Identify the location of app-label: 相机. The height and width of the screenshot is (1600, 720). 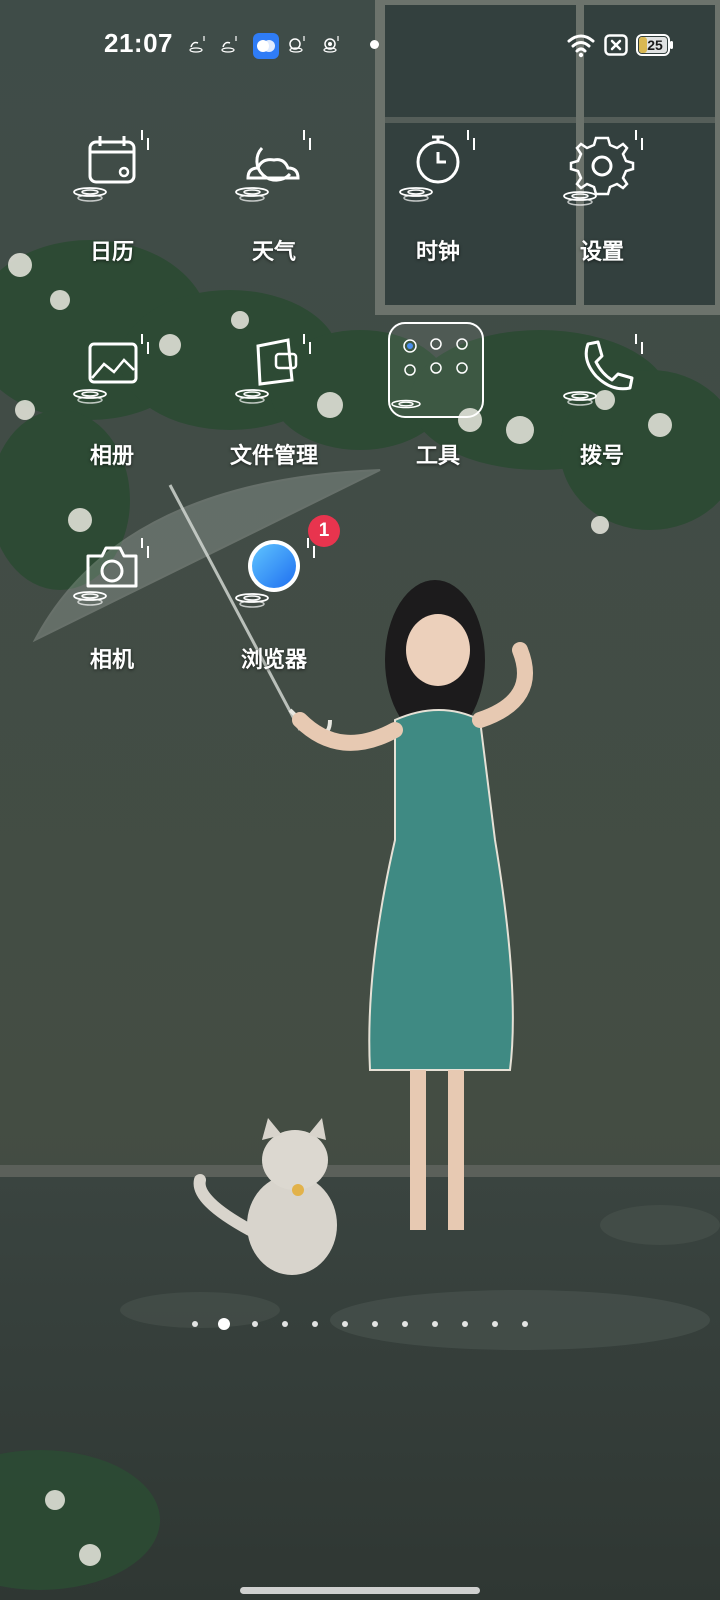
(111, 660).